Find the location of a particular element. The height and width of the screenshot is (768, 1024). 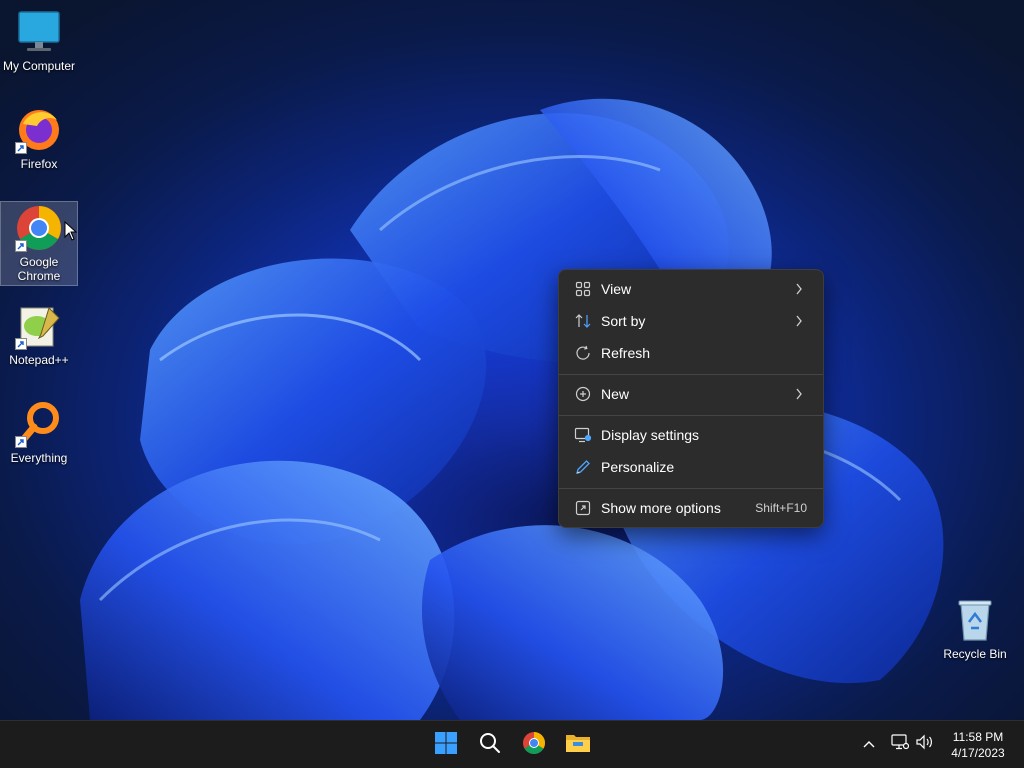

recycle-bin-icon is located at coordinates (975, 620).